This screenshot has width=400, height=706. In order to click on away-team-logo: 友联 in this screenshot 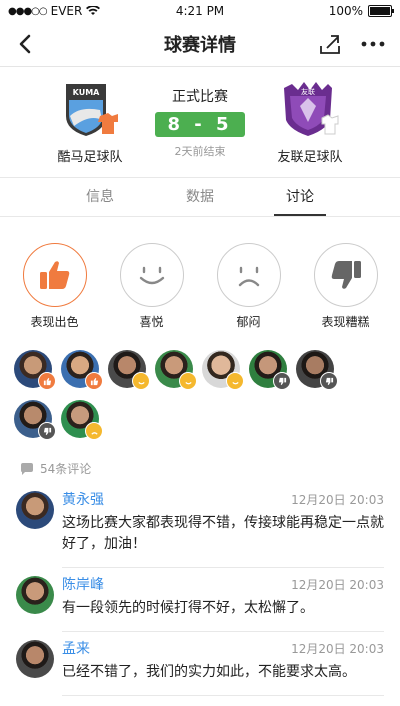, I will do `click(310, 110)`.